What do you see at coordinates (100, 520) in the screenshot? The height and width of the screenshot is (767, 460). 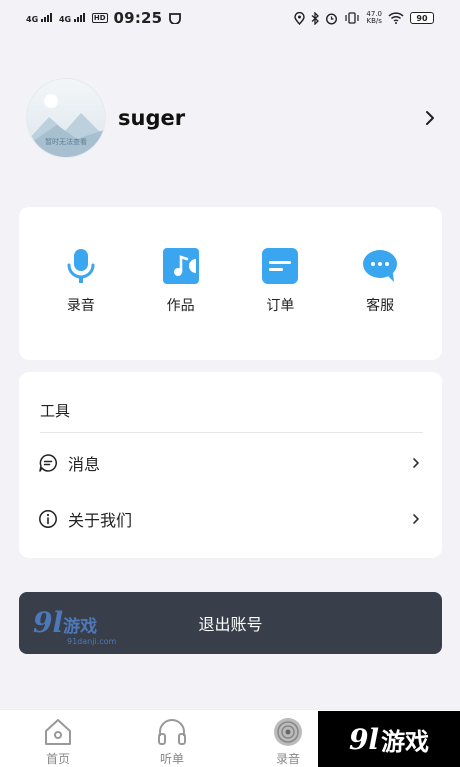 I see `tool-label: 关于我们` at bounding box center [100, 520].